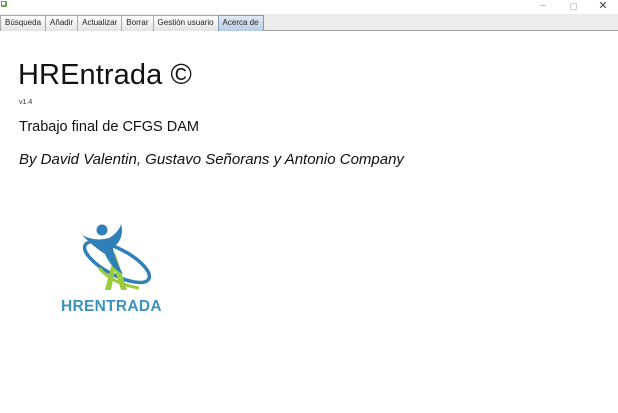 The image size is (618, 413). What do you see at coordinates (137, 23) in the screenshot?
I see `tab-borrar: Borrar` at bounding box center [137, 23].